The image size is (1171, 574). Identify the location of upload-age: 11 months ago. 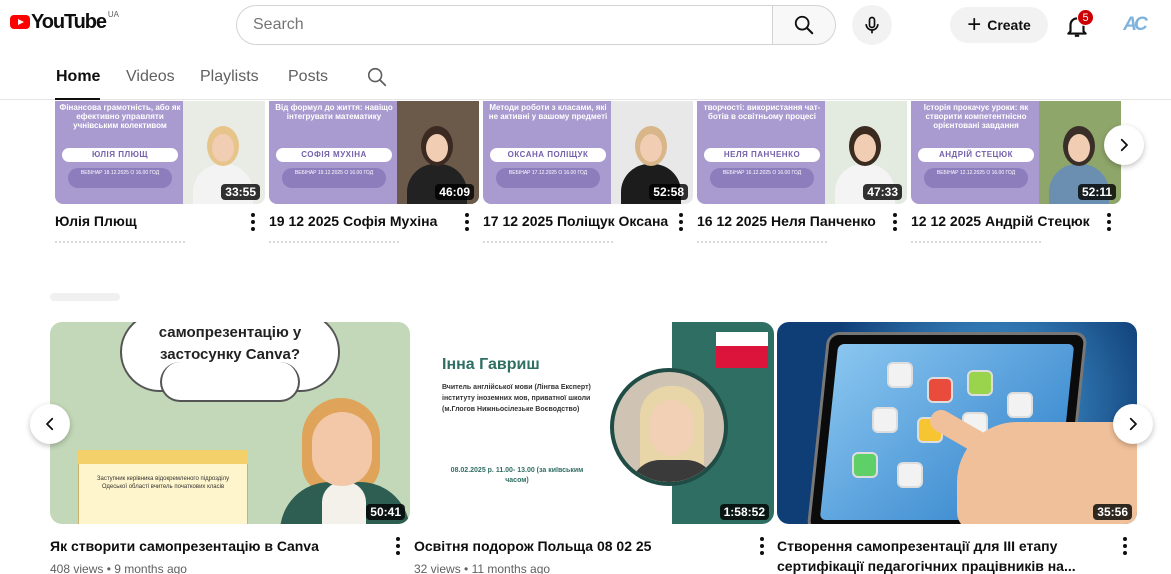
(511, 568).